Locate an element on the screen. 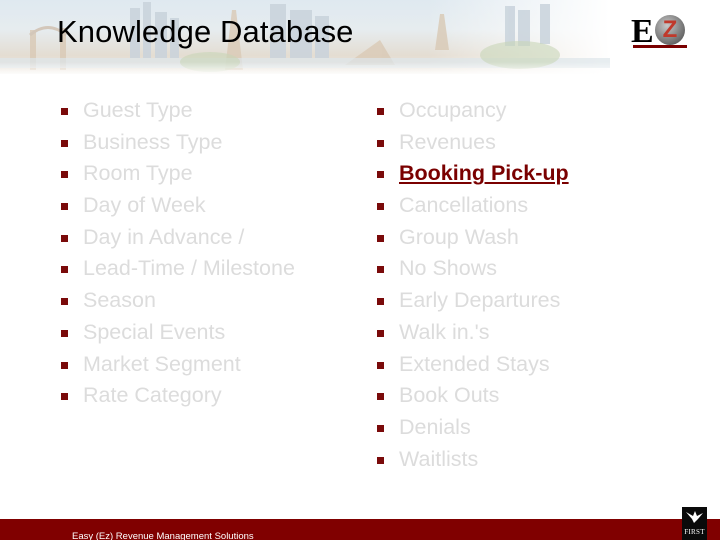 Image resolution: width=720 pixels, height=542 pixels. list-item-label: Day in Advance / is located at coordinates (164, 236).